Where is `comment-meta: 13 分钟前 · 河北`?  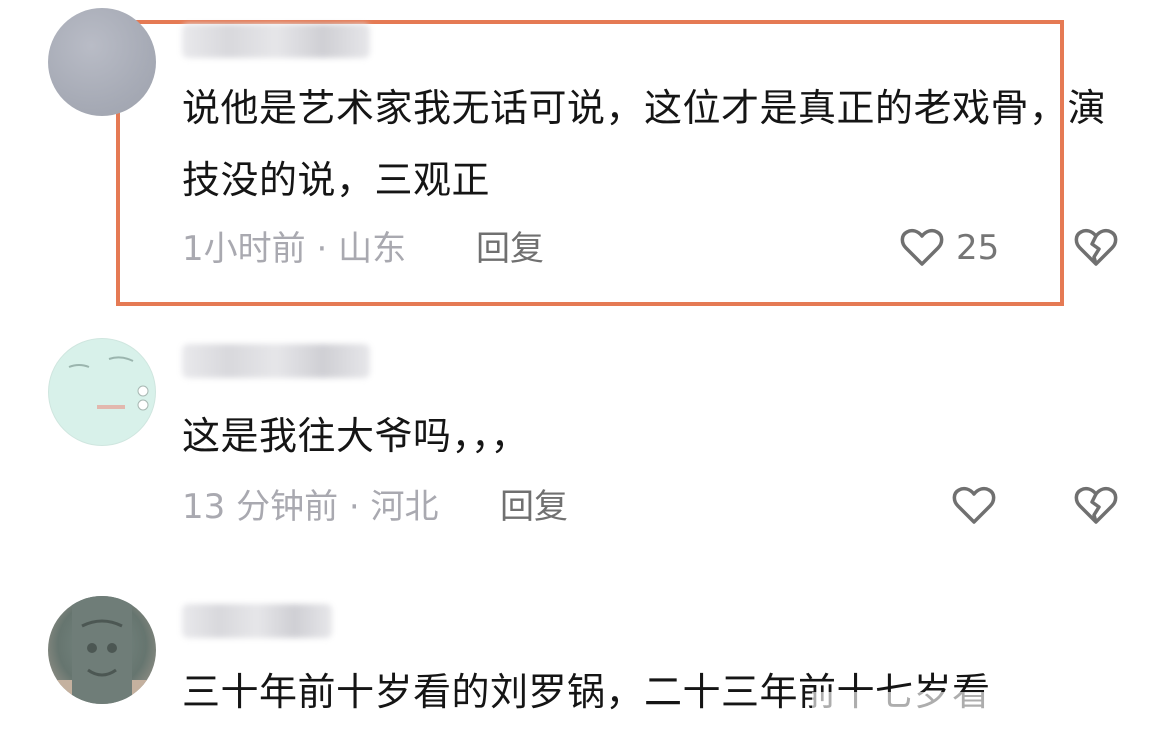
comment-meta: 13 分钟前 · 河北 is located at coordinates (310, 507).